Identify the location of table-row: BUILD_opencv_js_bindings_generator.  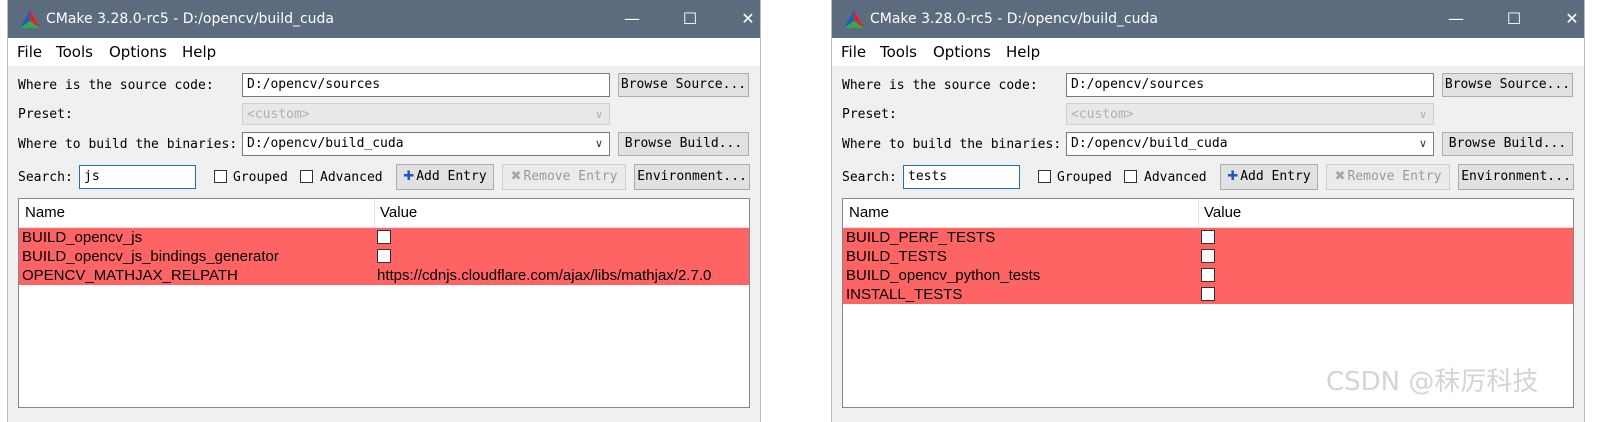
(384, 256).